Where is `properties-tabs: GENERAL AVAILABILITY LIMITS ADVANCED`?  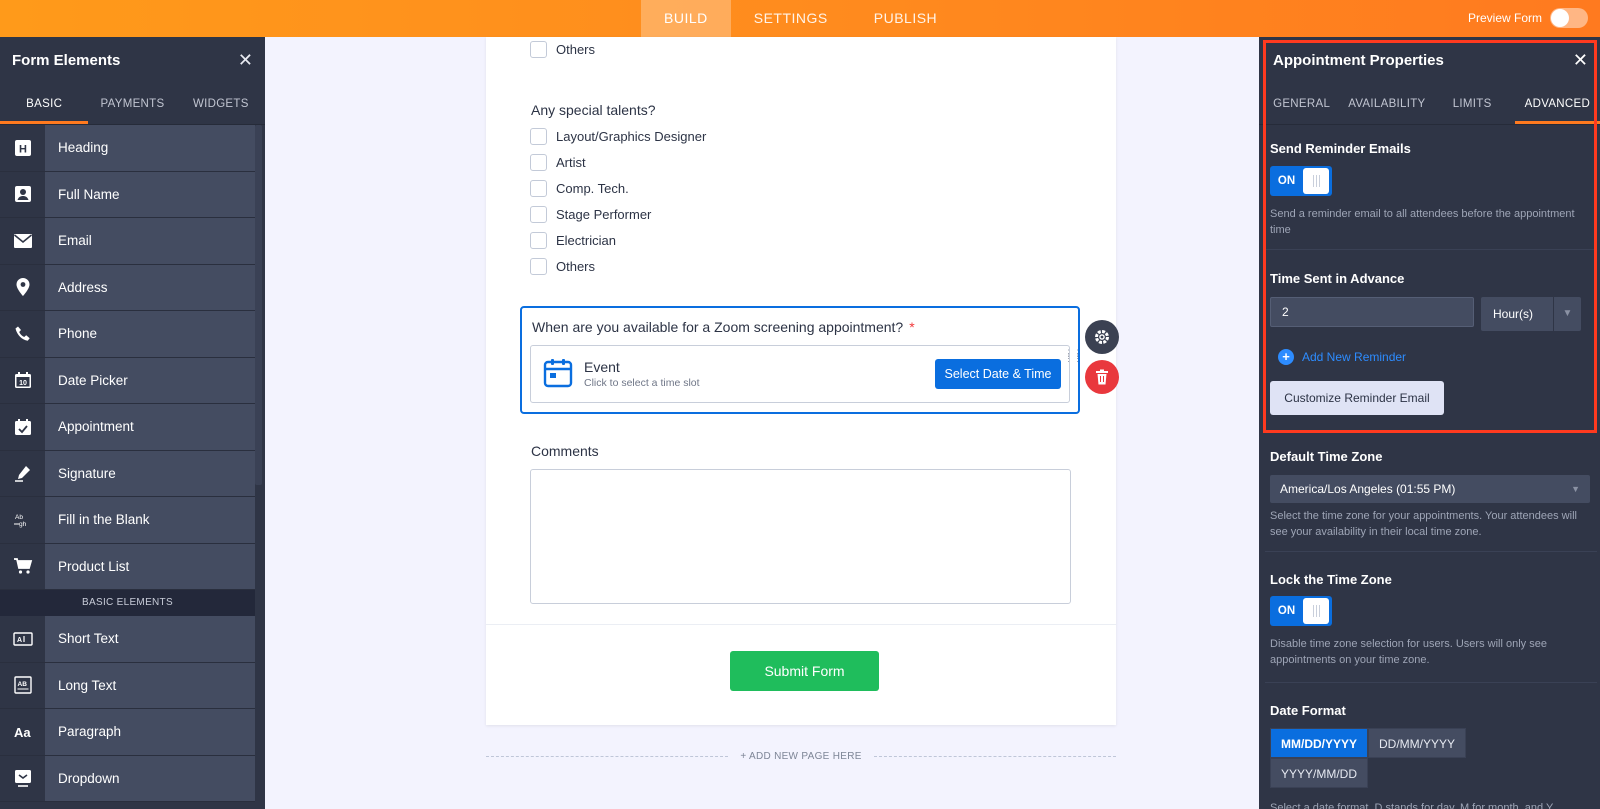
properties-tabs: GENERAL AVAILABILITY LIMITS ADVANCED is located at coordinates (1429, 104).